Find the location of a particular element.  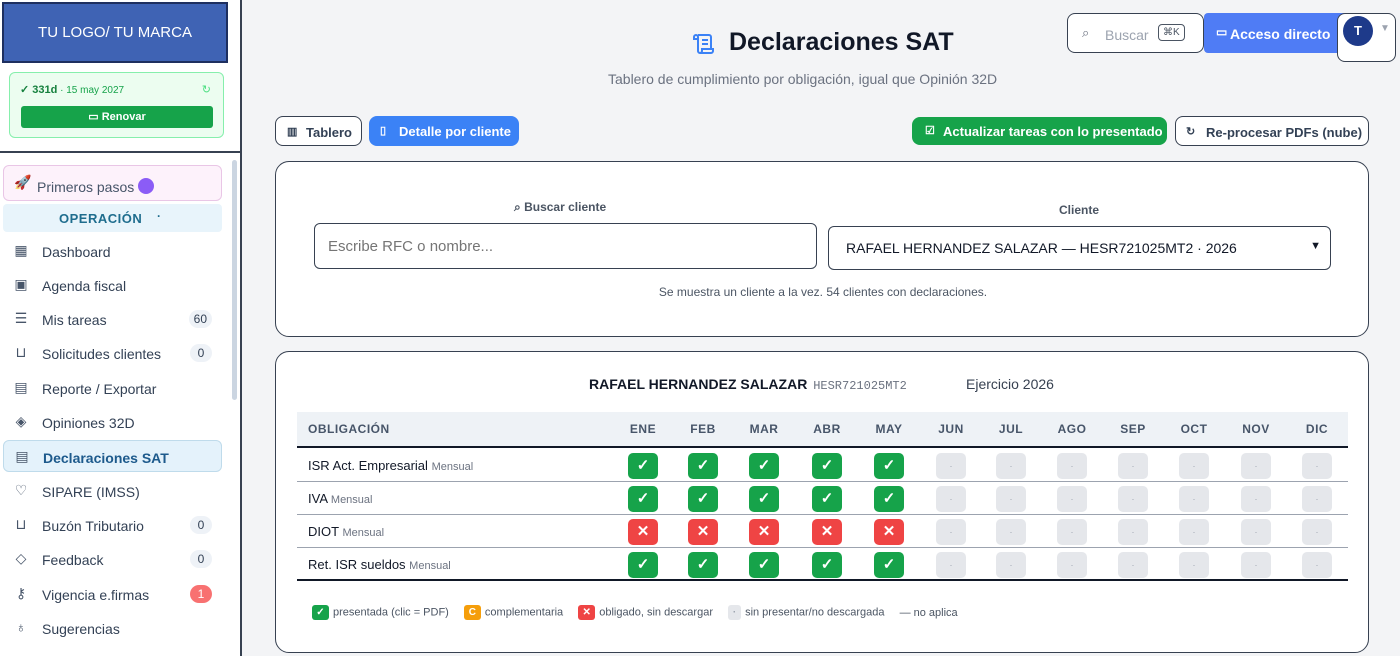

sidebar-item-vigencia-e-firmas: ⚷ Vigencia e.firmas 1 is located at coordinates (112, 594).